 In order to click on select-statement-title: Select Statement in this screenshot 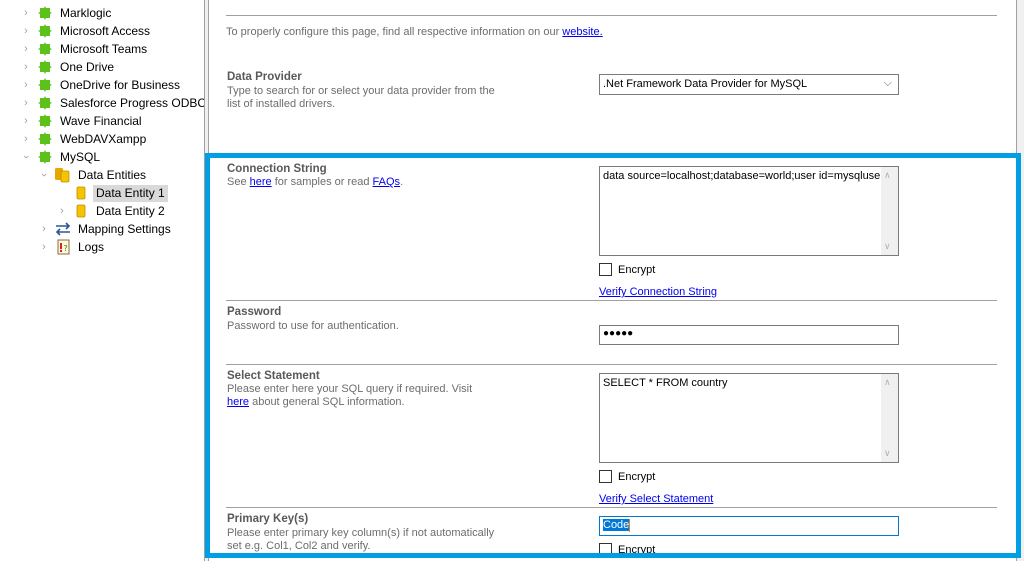, I will do `click(273, 376)`.